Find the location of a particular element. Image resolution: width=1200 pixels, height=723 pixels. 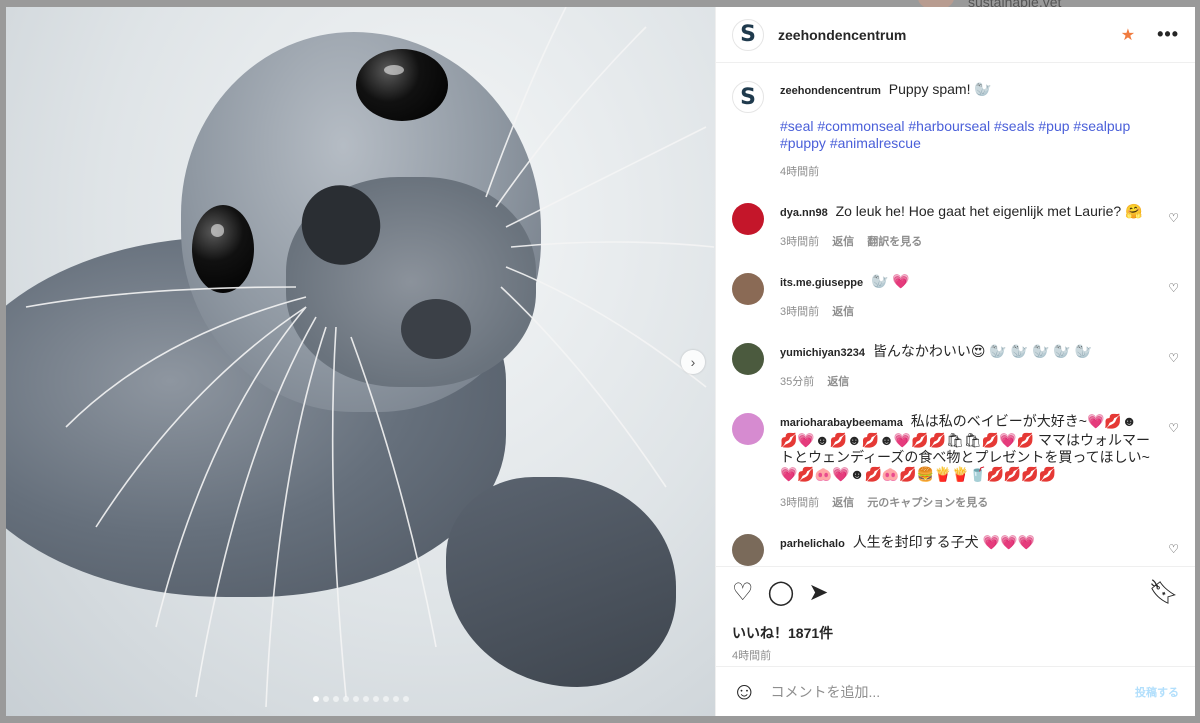

caption-username: zeehondencentrum is located at coordinates (830, 91).